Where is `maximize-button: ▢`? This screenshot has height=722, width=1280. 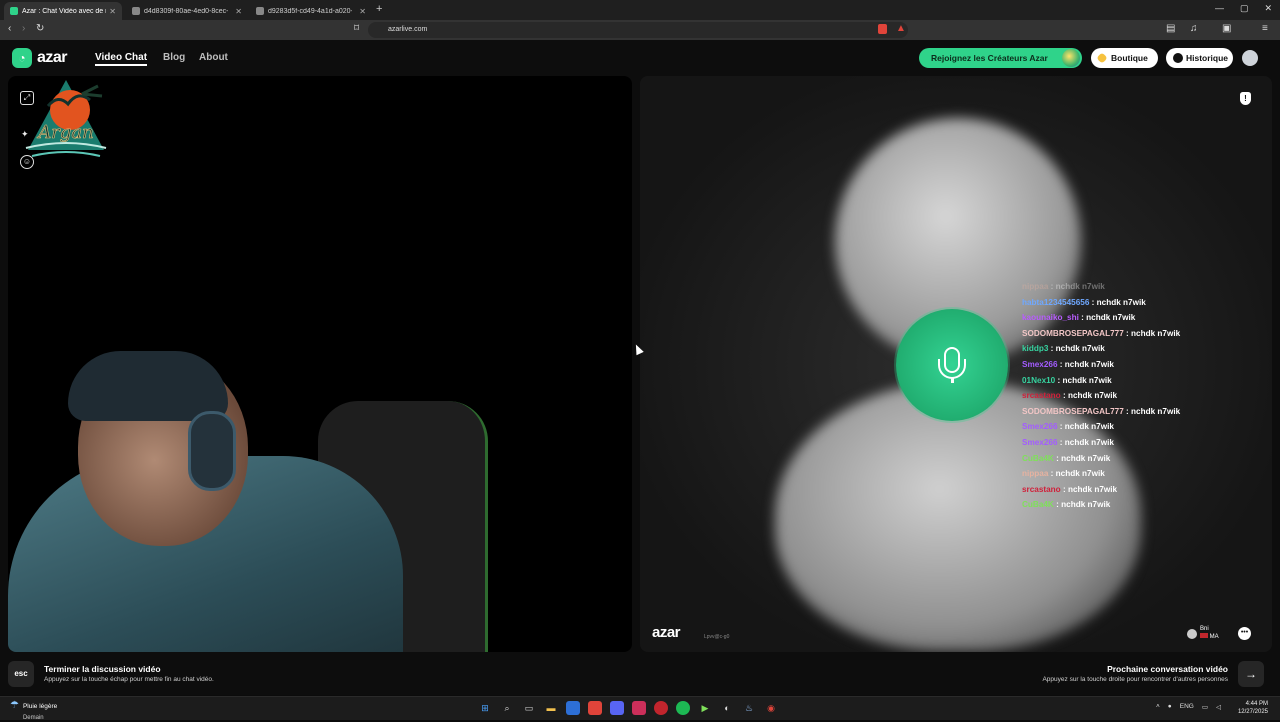
maximize-button: ▢ is located at coordinates (1244, 8).